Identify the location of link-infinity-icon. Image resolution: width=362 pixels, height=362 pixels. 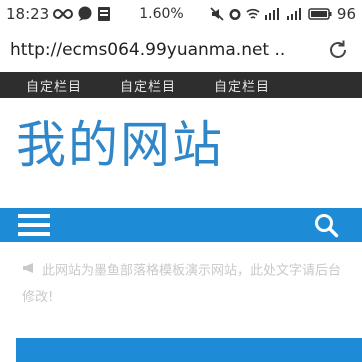
(63, 14).